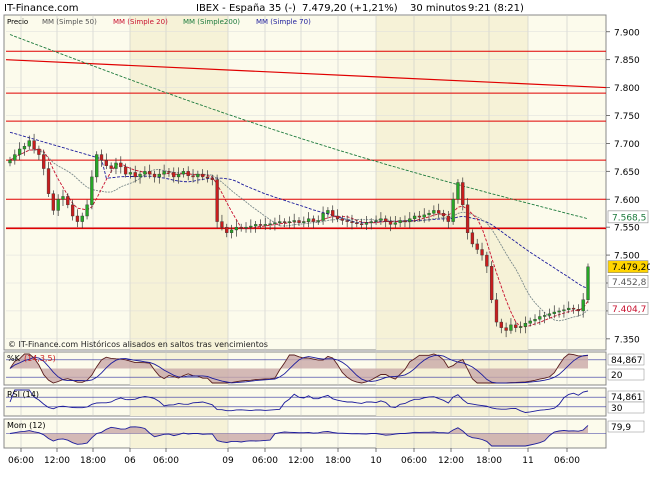  I want to click on stoch-label: %K, so click(14, 358).